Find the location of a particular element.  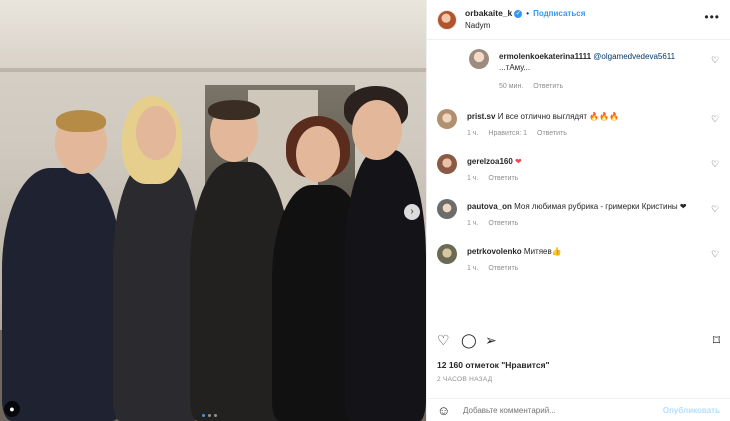

post-location: Nadym is located at coordinates (525, 26).